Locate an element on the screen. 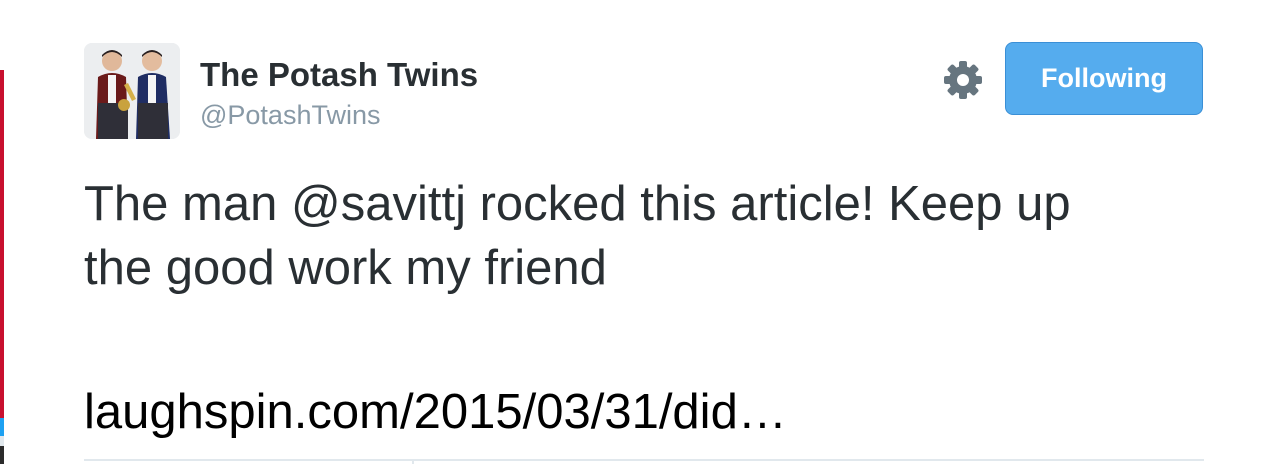  following-button: Following is located at coordinates (1104, 78).